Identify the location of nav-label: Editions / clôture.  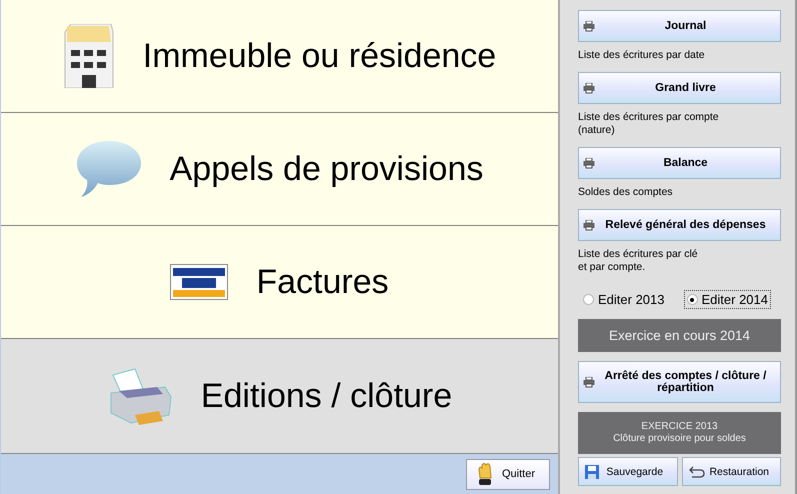
(326, 396).